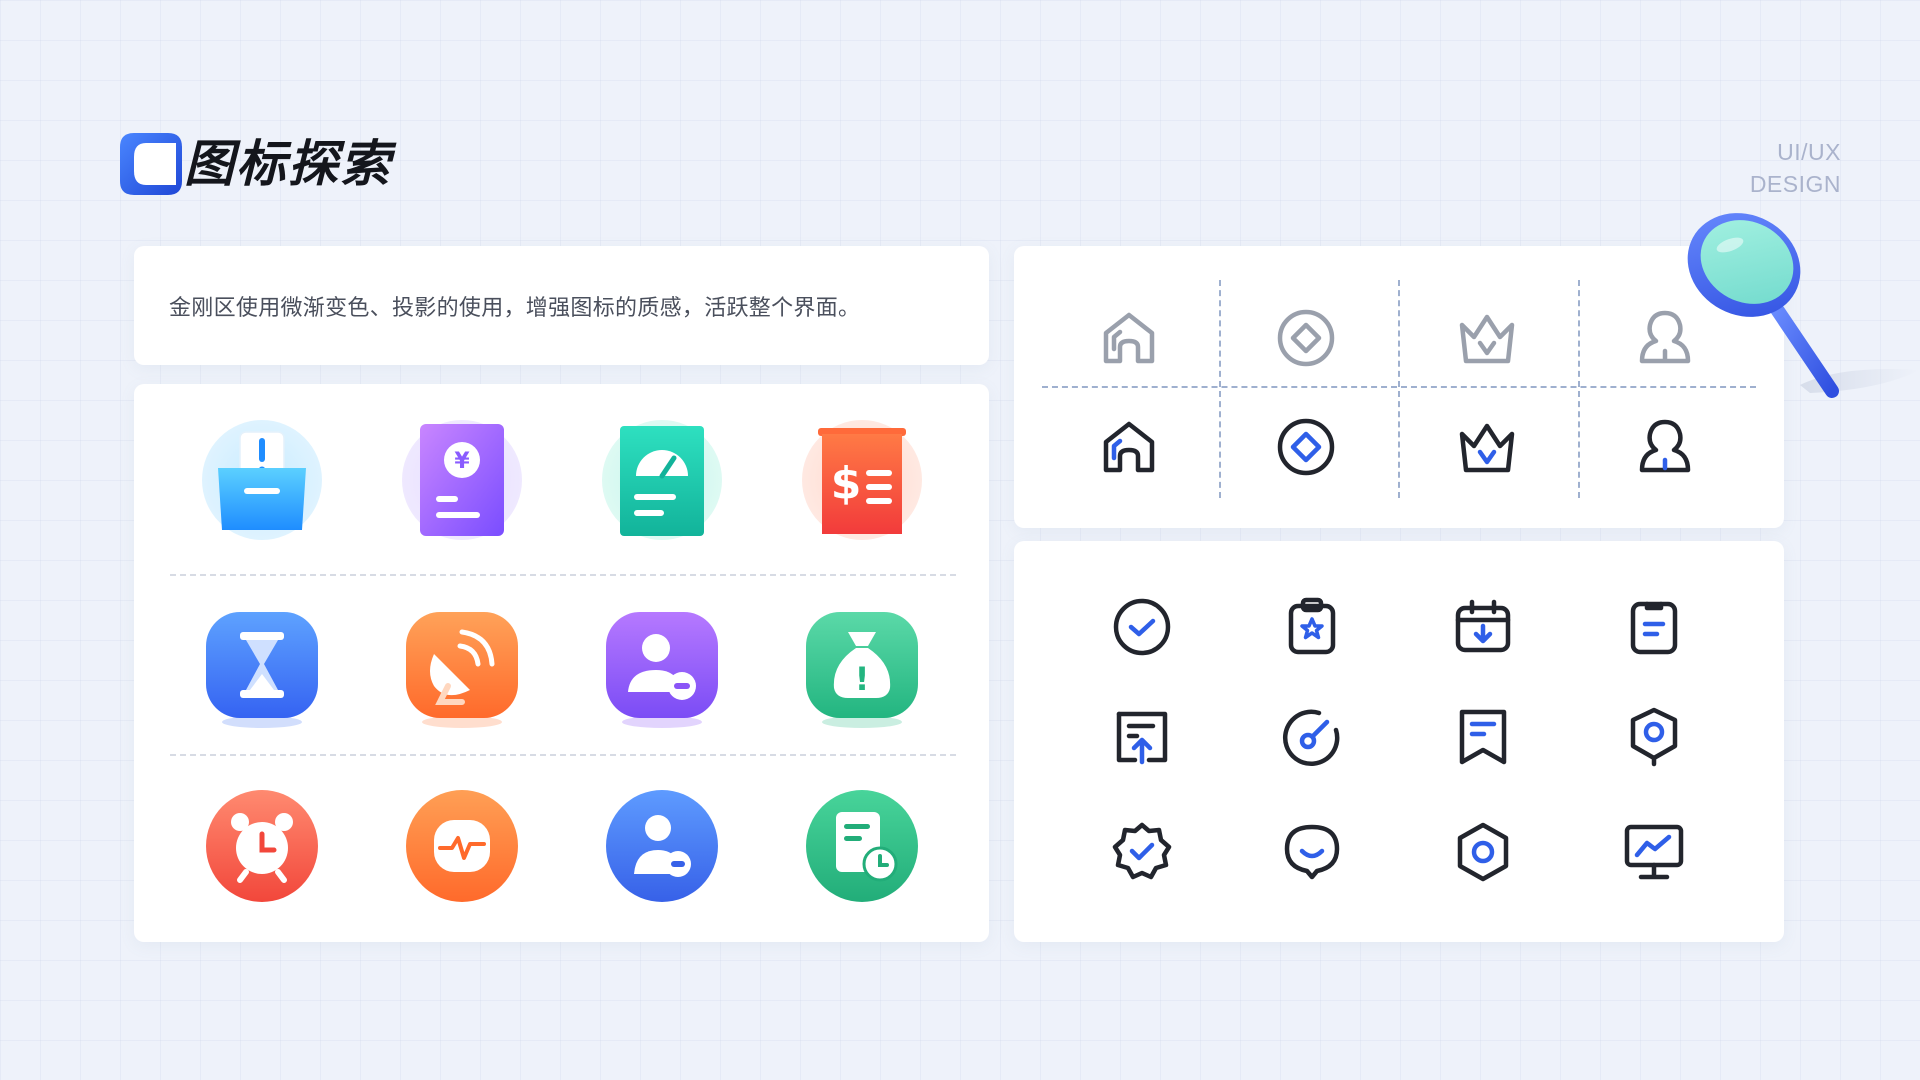 The width and height of the screenshot is (1920, 1080). I want to click on bookmark-icon, so click(1483, 737).